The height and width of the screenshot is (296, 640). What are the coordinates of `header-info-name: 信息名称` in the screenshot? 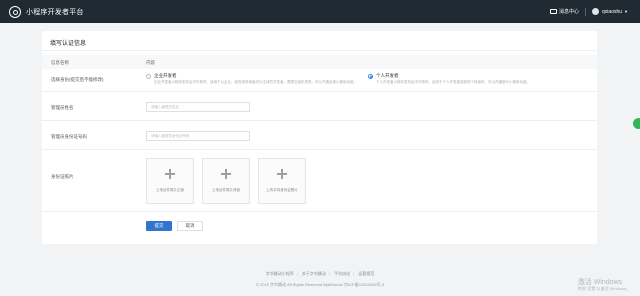 It's located at (60, 62).